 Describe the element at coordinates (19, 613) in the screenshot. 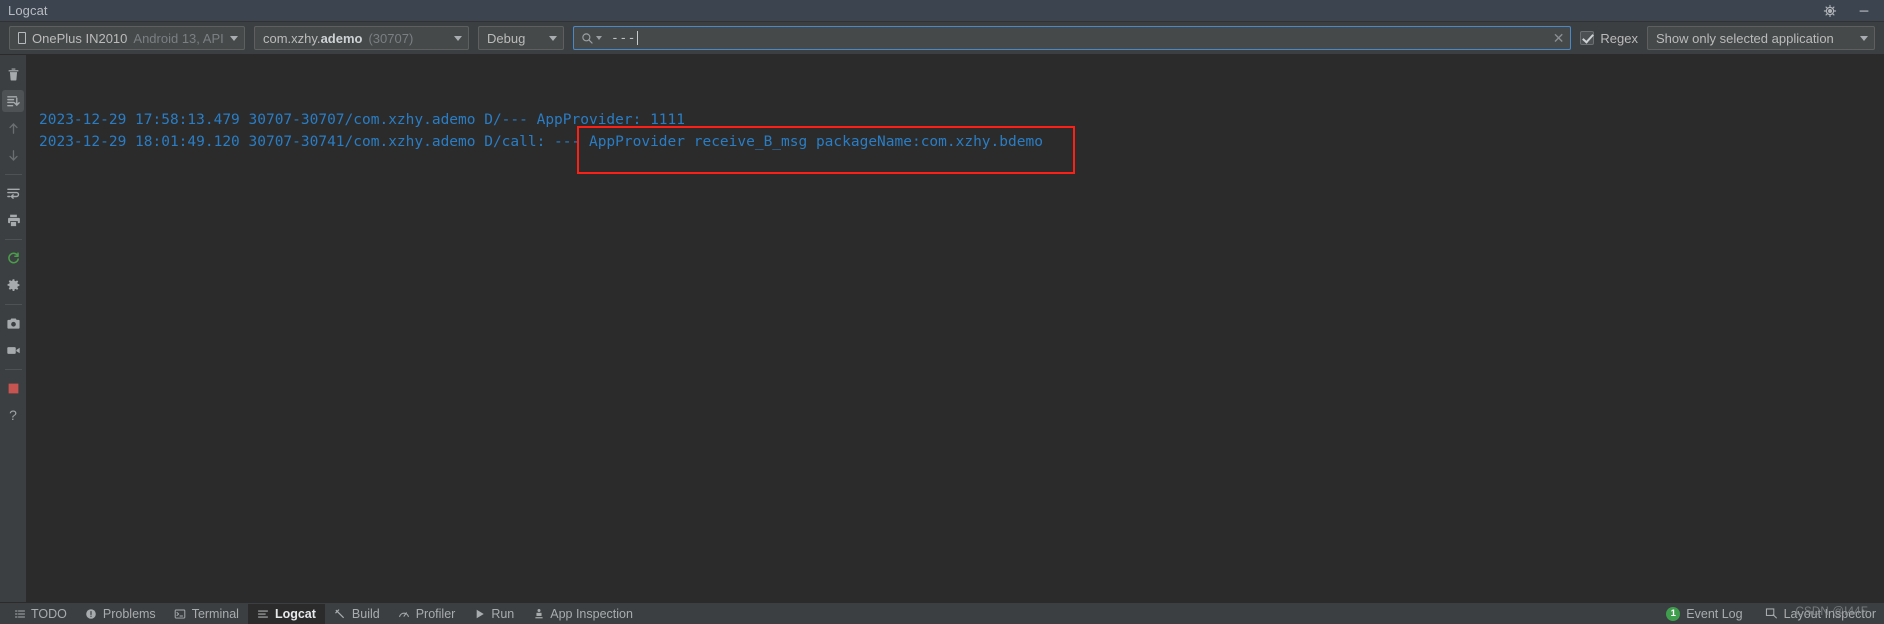

I see `list-icon` at that location.